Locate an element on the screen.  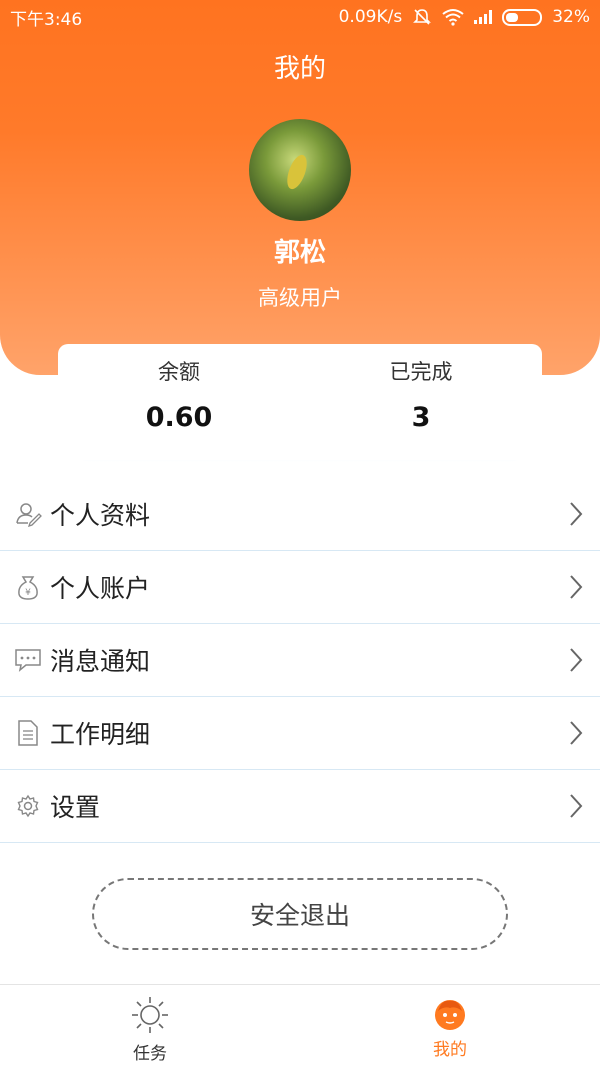
sun-icon is located at coordinates (150, 1015).